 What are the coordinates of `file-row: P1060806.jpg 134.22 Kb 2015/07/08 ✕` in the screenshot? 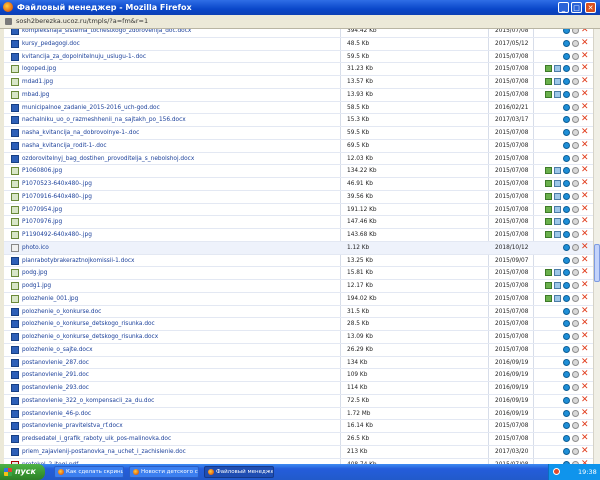 It's located at (298, 171).